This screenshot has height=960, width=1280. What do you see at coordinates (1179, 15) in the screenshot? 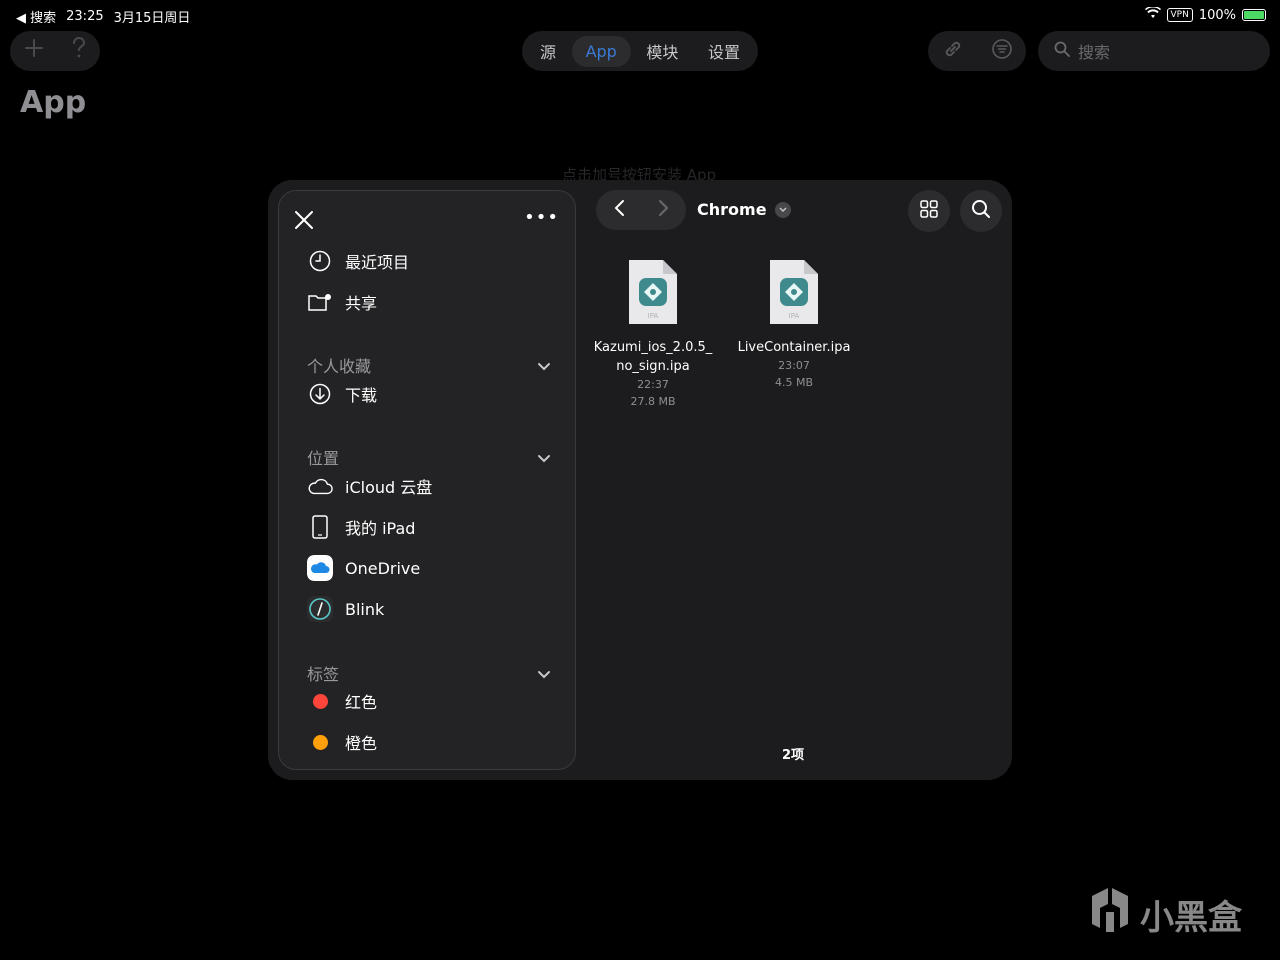
I see `vpn-badge: VPN` at bounding box center [1179, 15].